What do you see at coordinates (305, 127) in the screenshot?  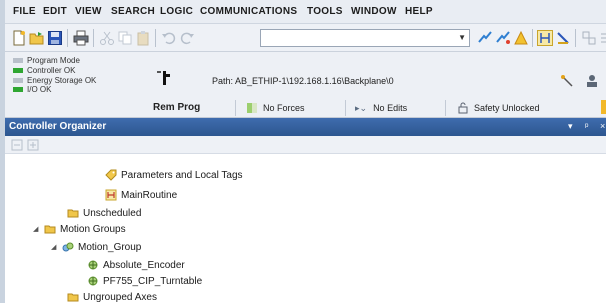 I see `controller-organizer-titlebar: Controller Organizer ▾ ᵖ ×` at bounding box center [305, 127].